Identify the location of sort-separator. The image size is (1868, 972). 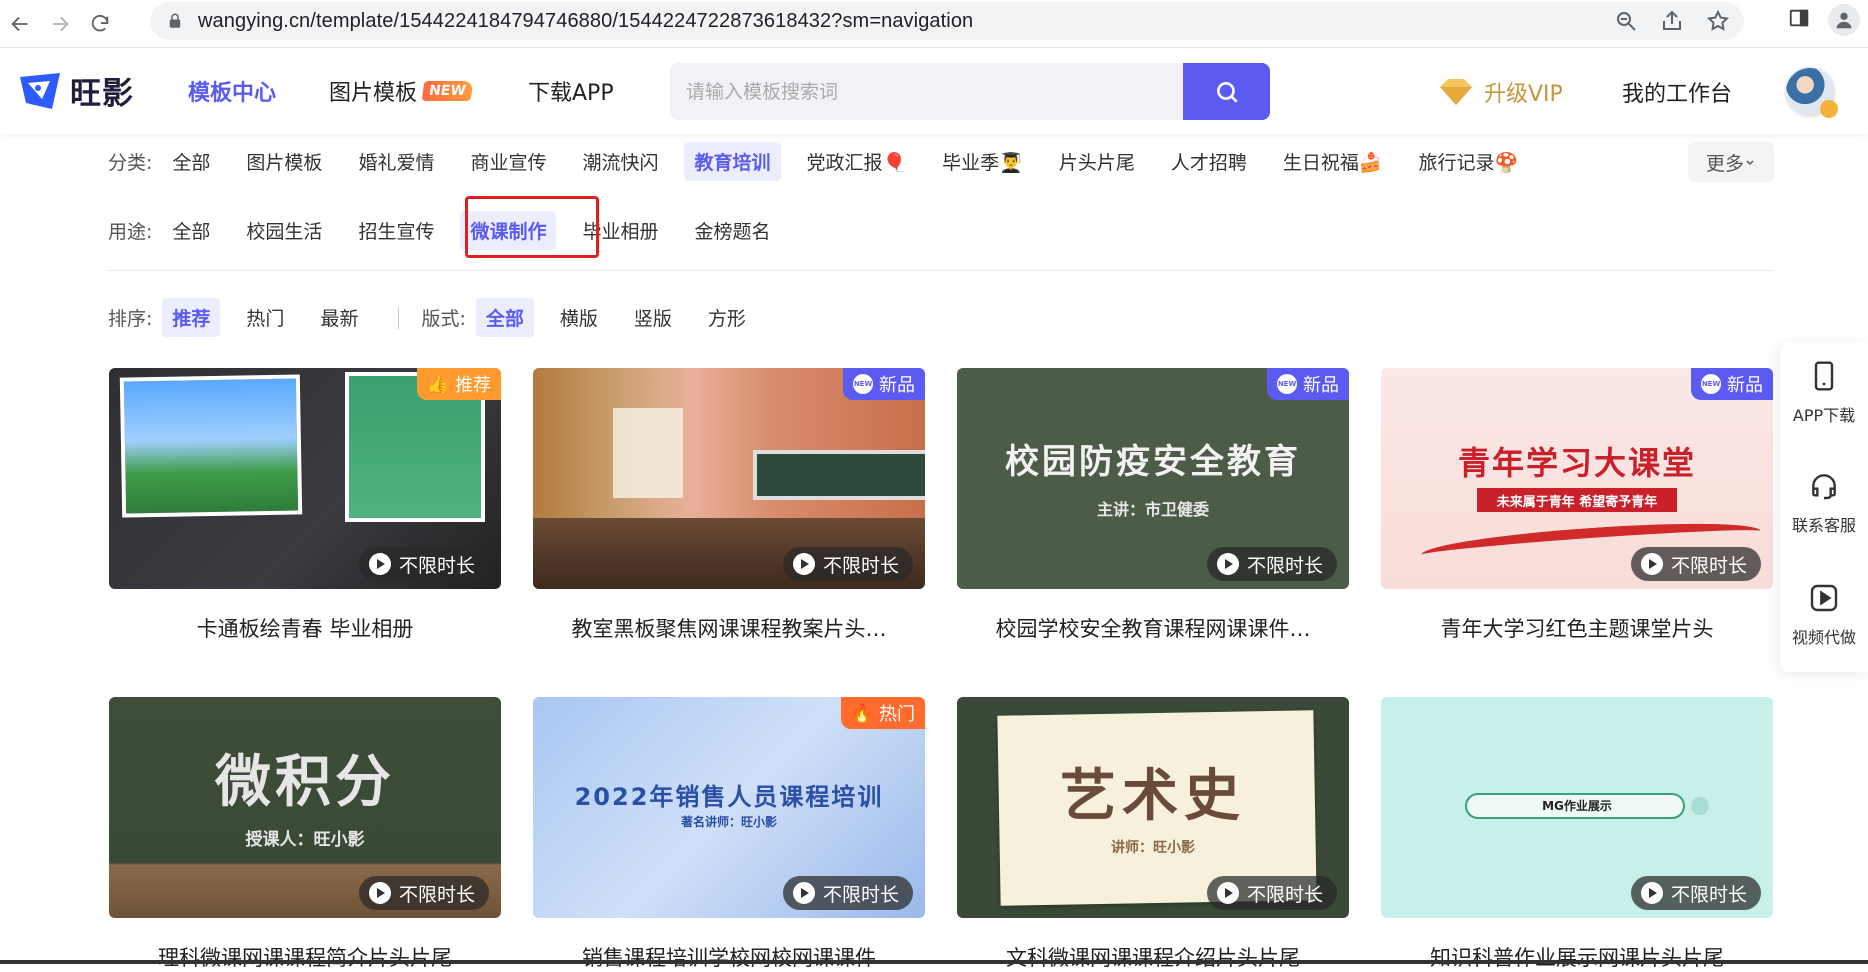
(398, 318).